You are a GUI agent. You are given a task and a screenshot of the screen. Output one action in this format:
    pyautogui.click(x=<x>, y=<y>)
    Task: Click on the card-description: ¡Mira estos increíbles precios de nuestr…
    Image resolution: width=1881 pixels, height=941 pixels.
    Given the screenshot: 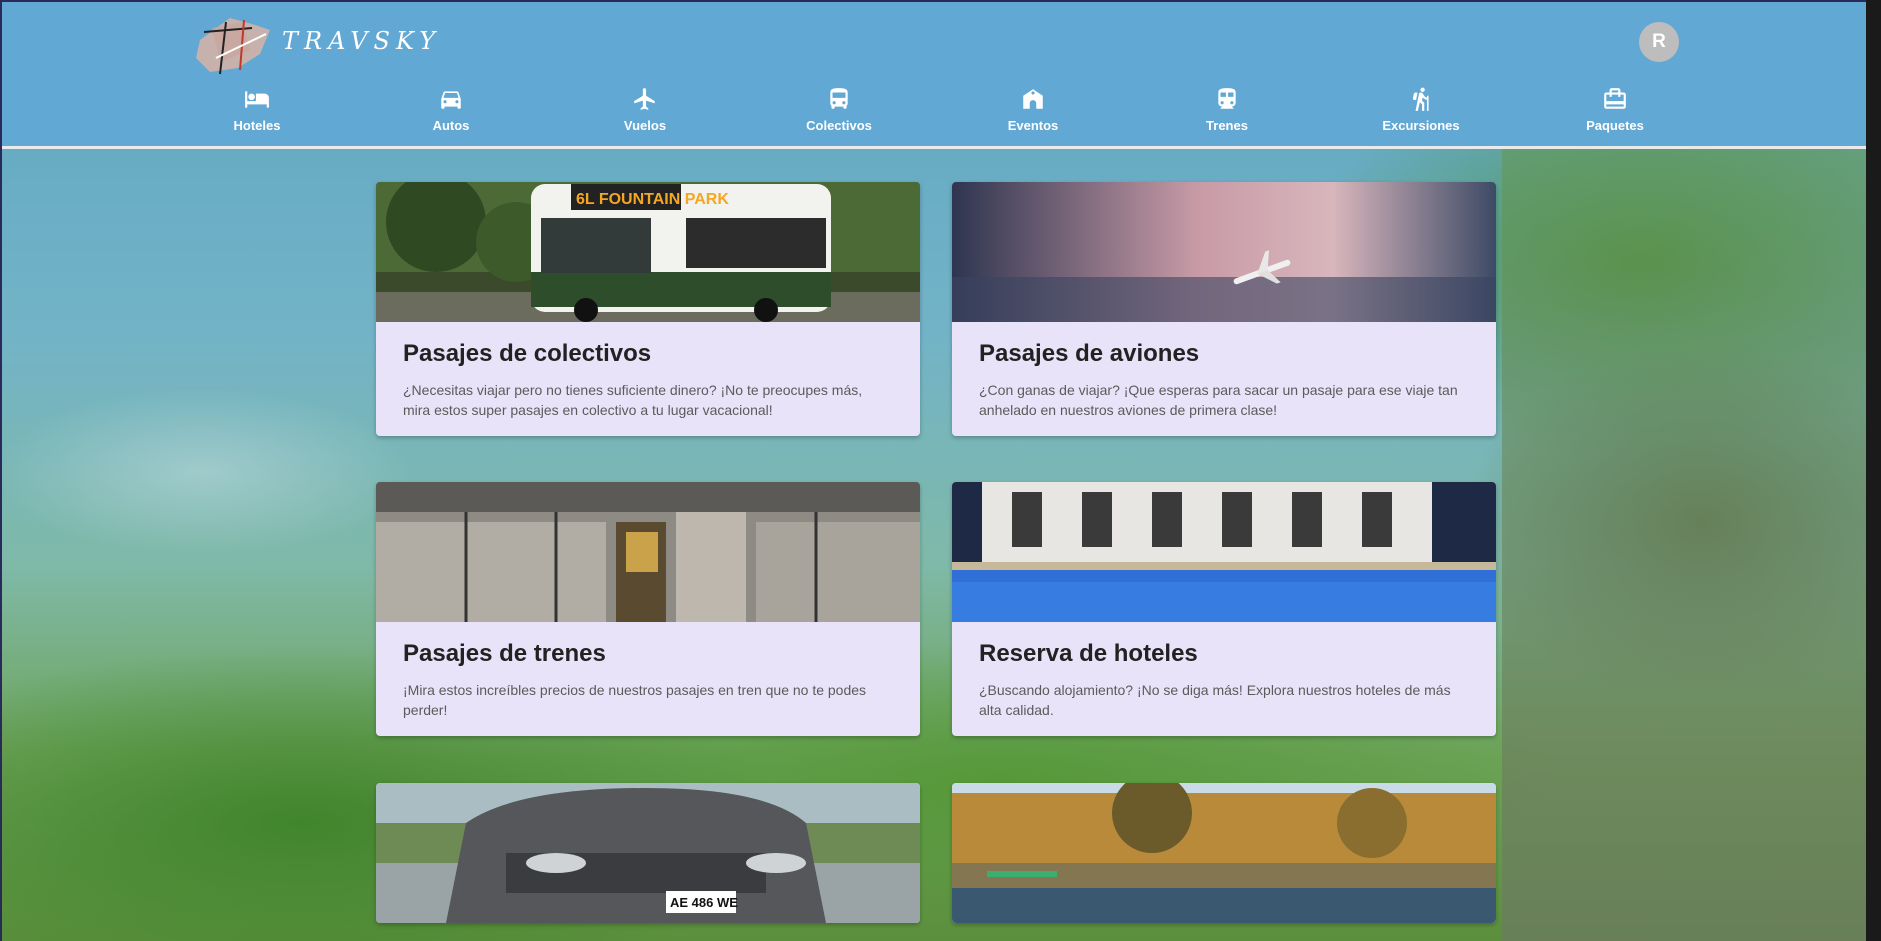 What is the action you would take?
    pyautogui.click(x=635, y=700)
    